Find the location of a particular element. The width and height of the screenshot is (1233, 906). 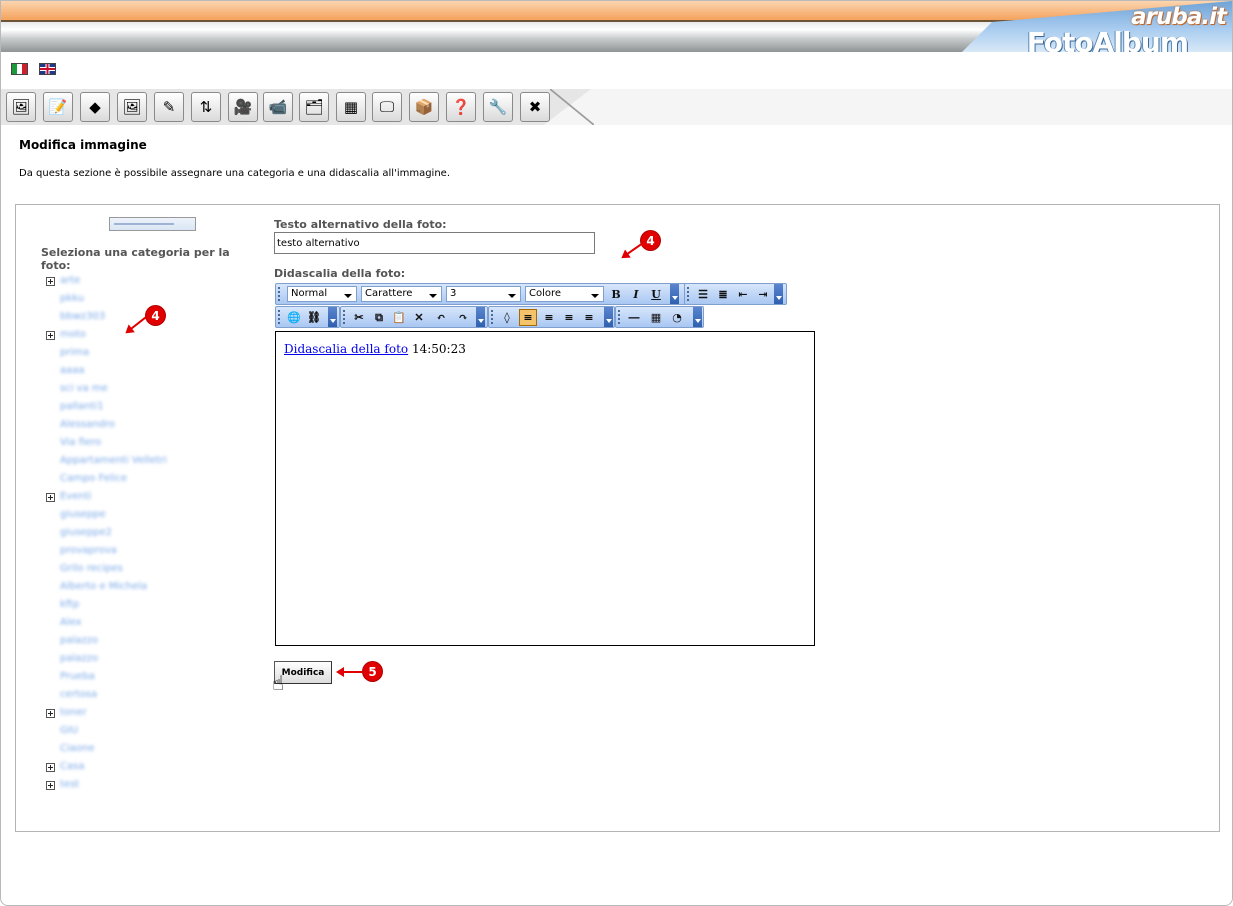

tools-icon: 🔧 is located at coordinates (498, 107).